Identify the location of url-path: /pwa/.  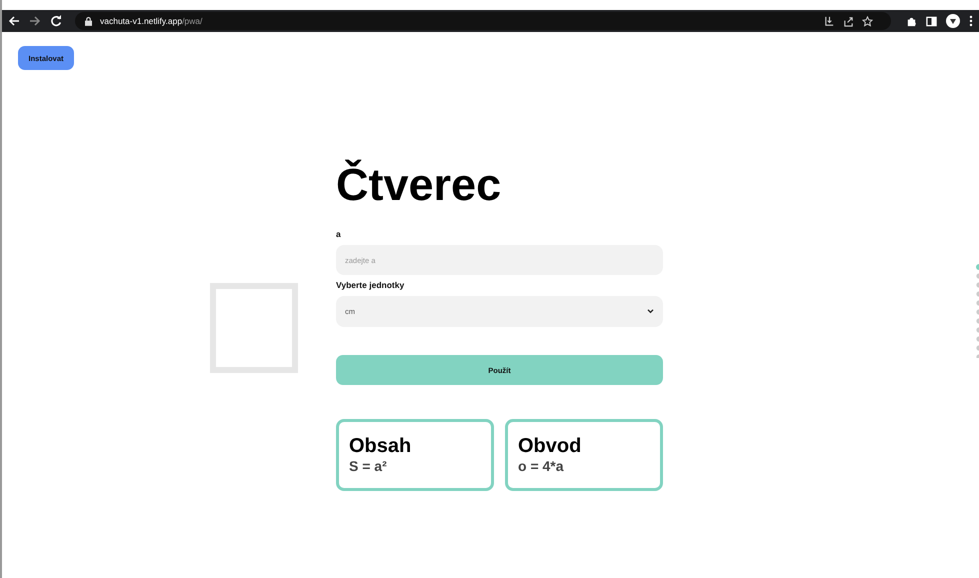
(192, 21).